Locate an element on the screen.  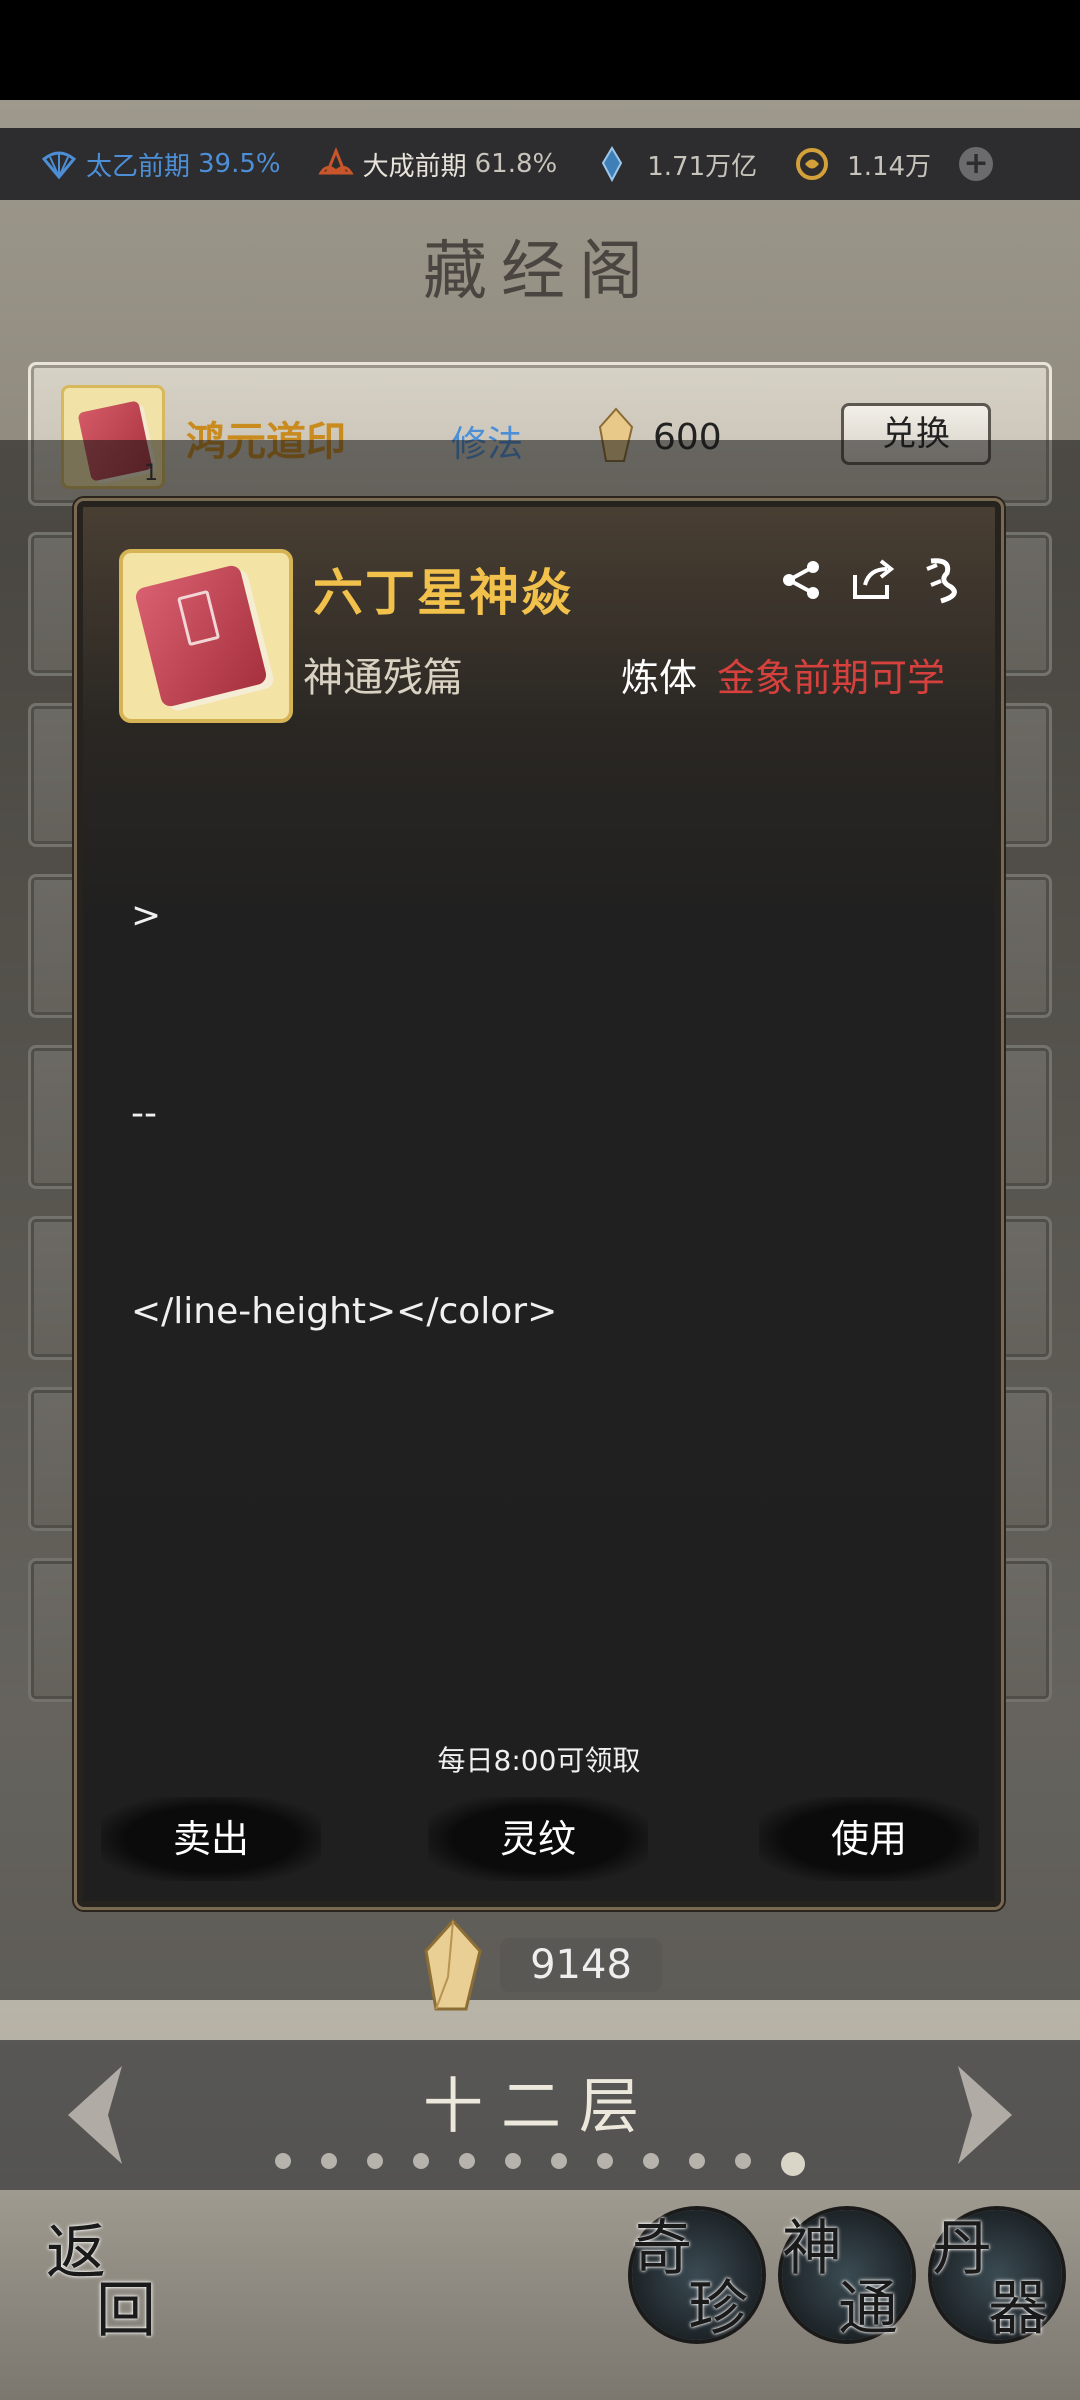
share-icon is located at coordinates (802, 580).